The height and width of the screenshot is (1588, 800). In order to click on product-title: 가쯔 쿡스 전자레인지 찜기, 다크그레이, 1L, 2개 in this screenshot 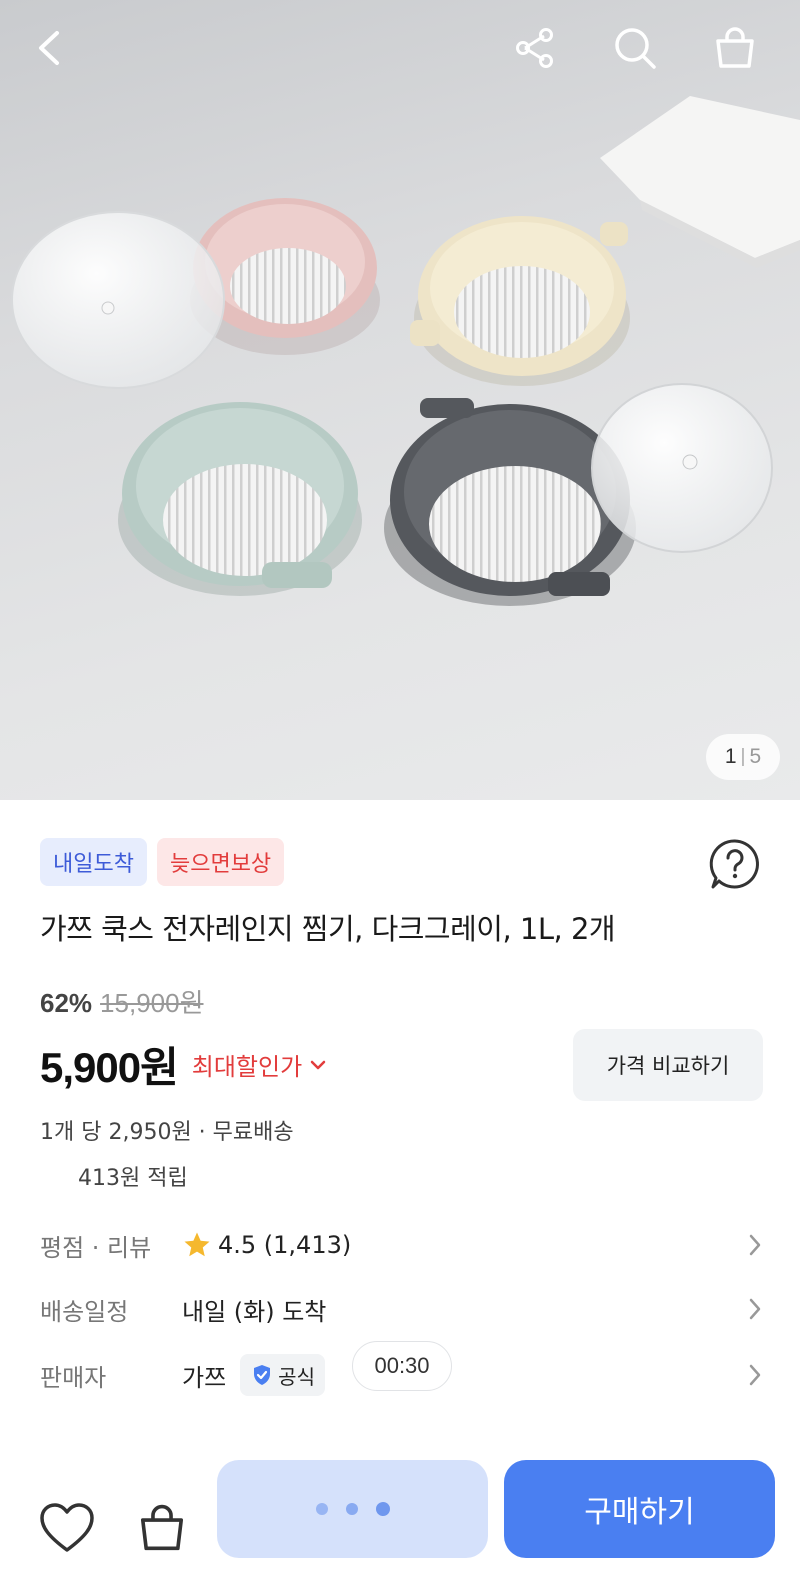, I will do `click(328, 929)`.